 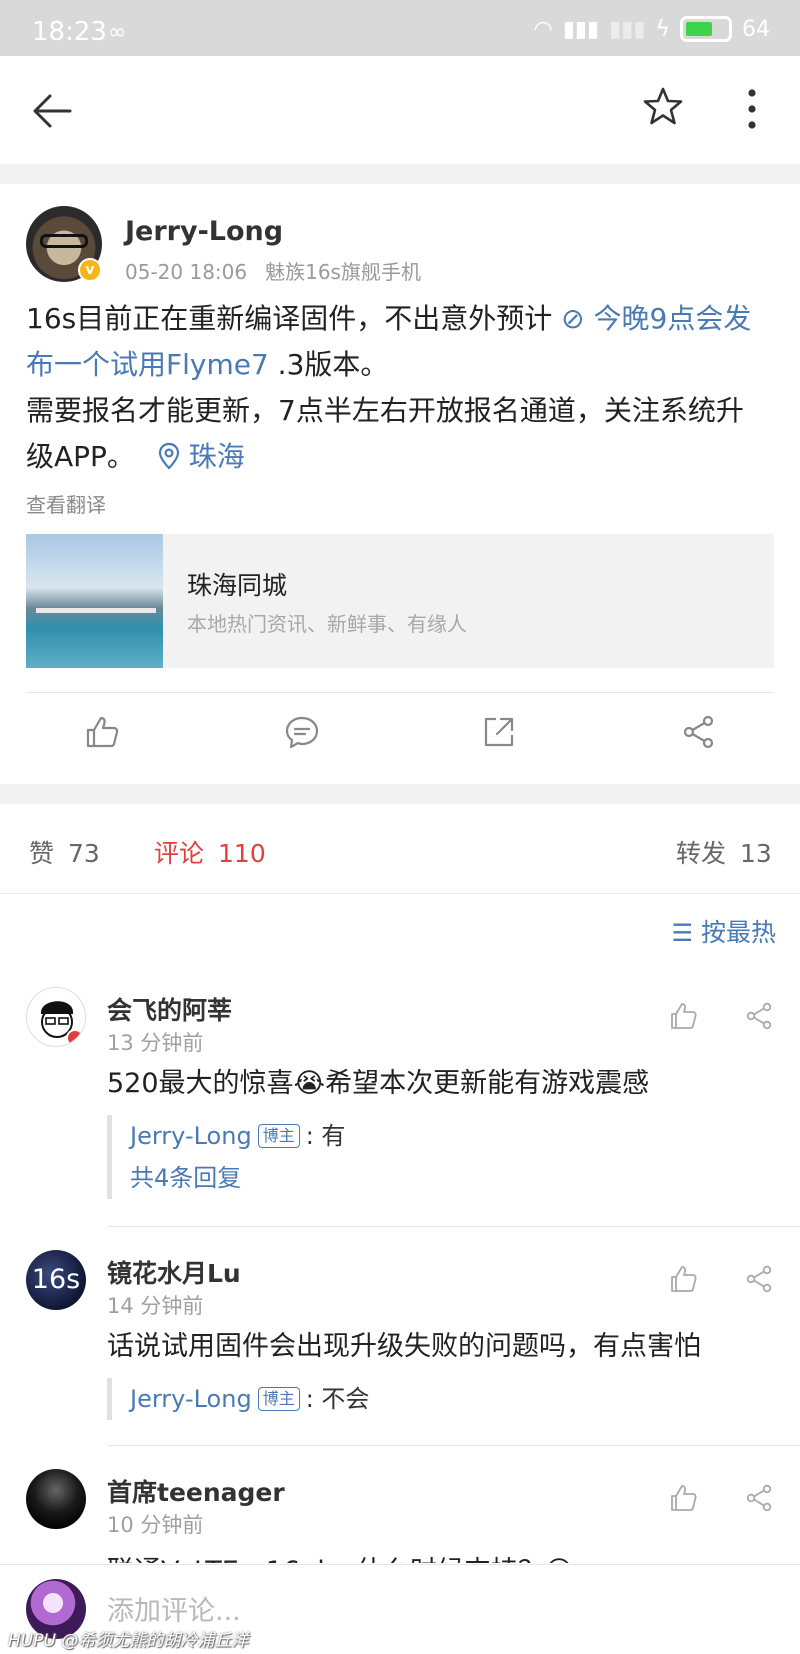 I want to click on sort-label: 按最热, so click(x=738, y=932).